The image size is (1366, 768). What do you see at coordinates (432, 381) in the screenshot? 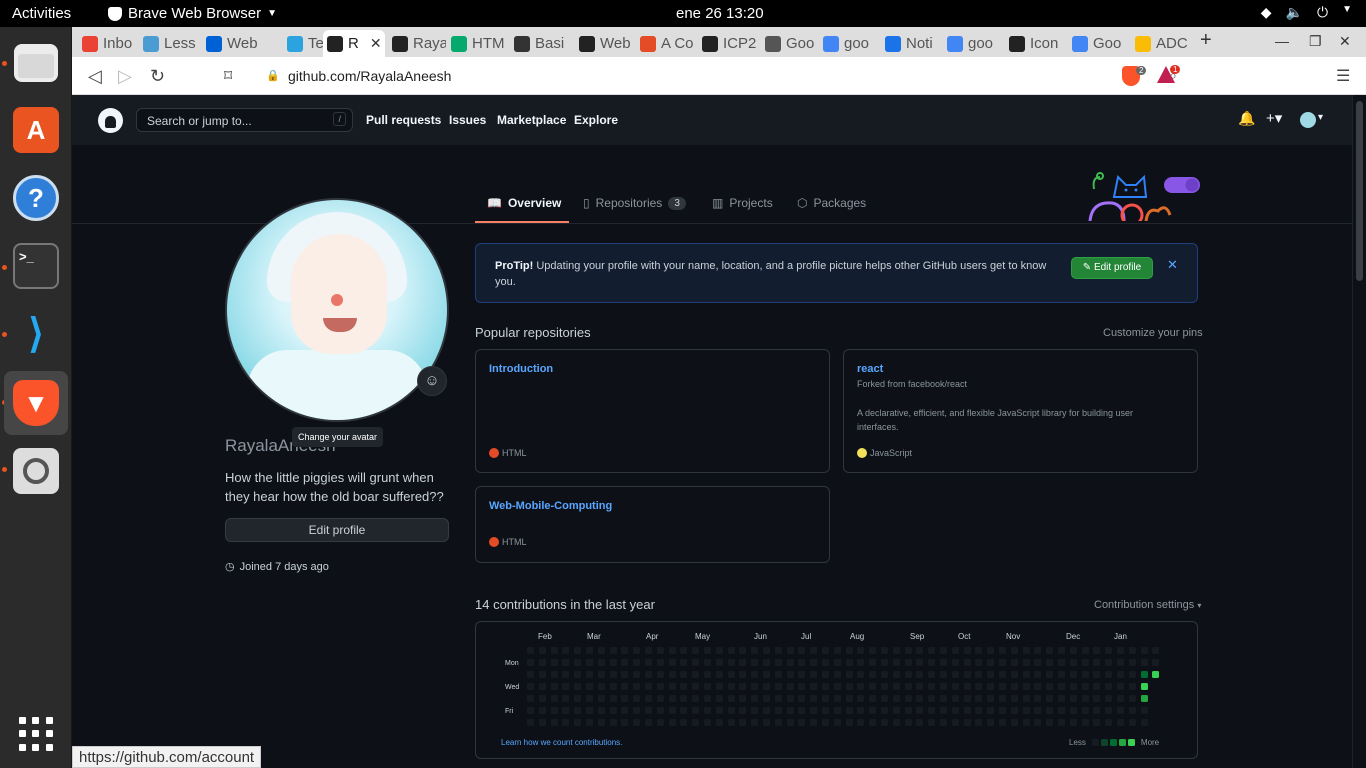
I see `change-avatar-smiley-button: ☺` at bounding box center [432, 381].